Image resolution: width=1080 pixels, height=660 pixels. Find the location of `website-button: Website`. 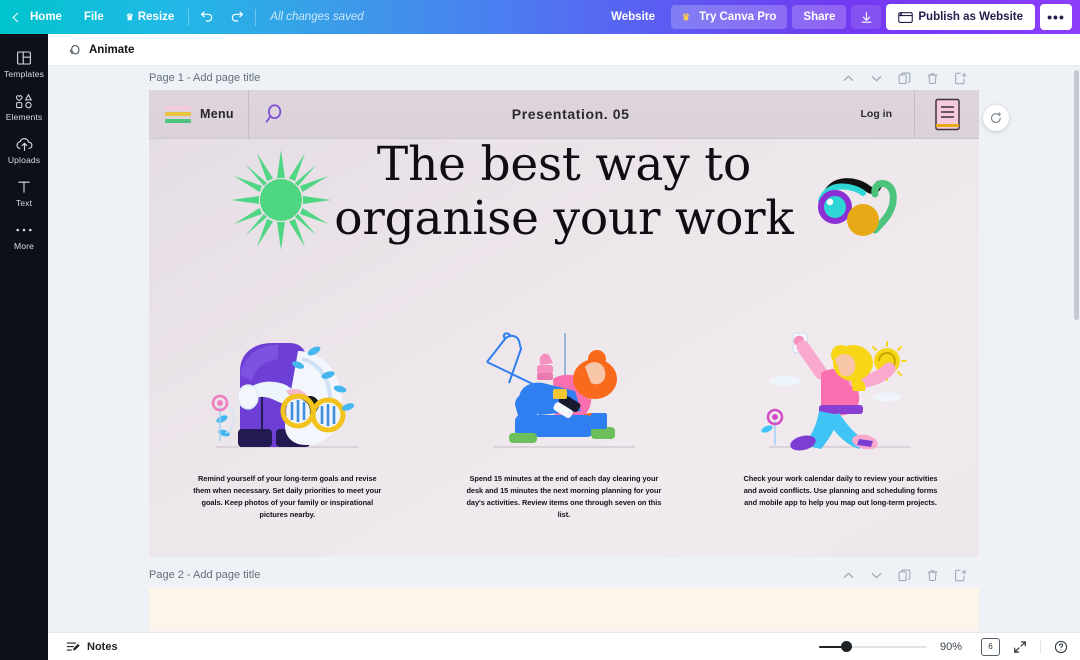

website-button: Website is located at coordinates (633, 17).